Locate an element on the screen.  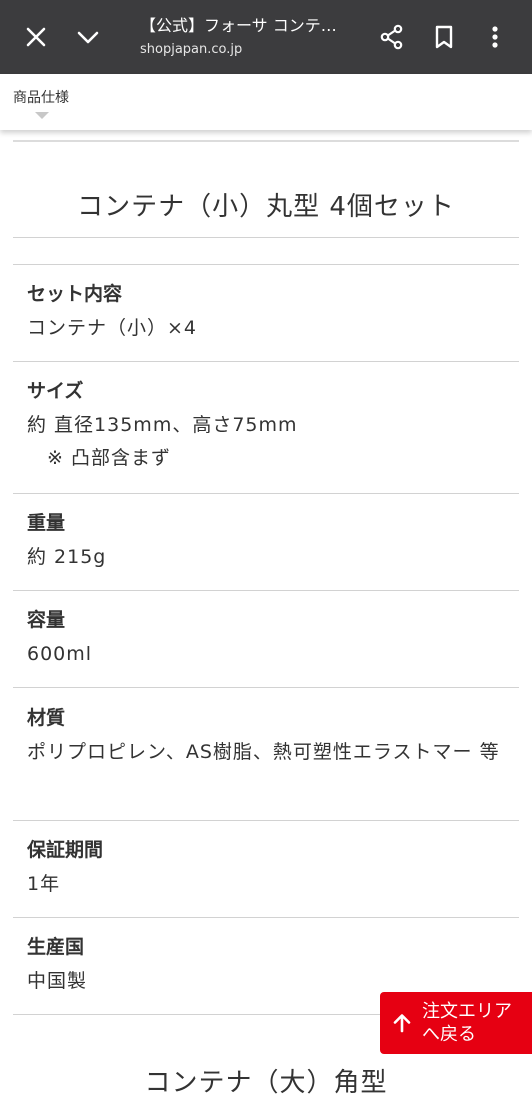
spec-label: セット内容 is located at coordinates (75, 294).